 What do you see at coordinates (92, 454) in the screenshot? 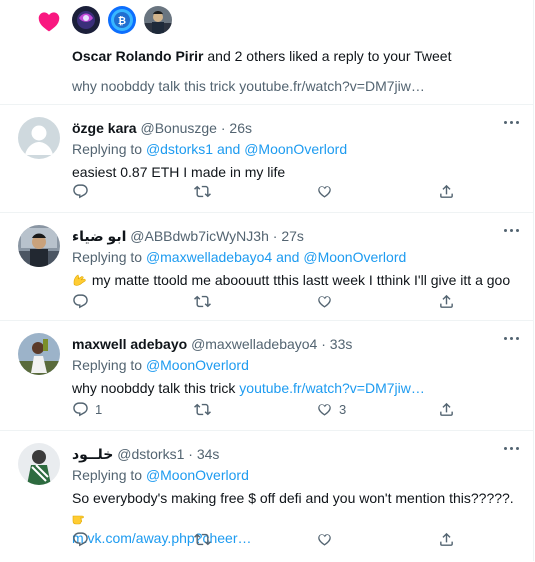
I see `display-name: خلــود` at bounding box center [92, 454].